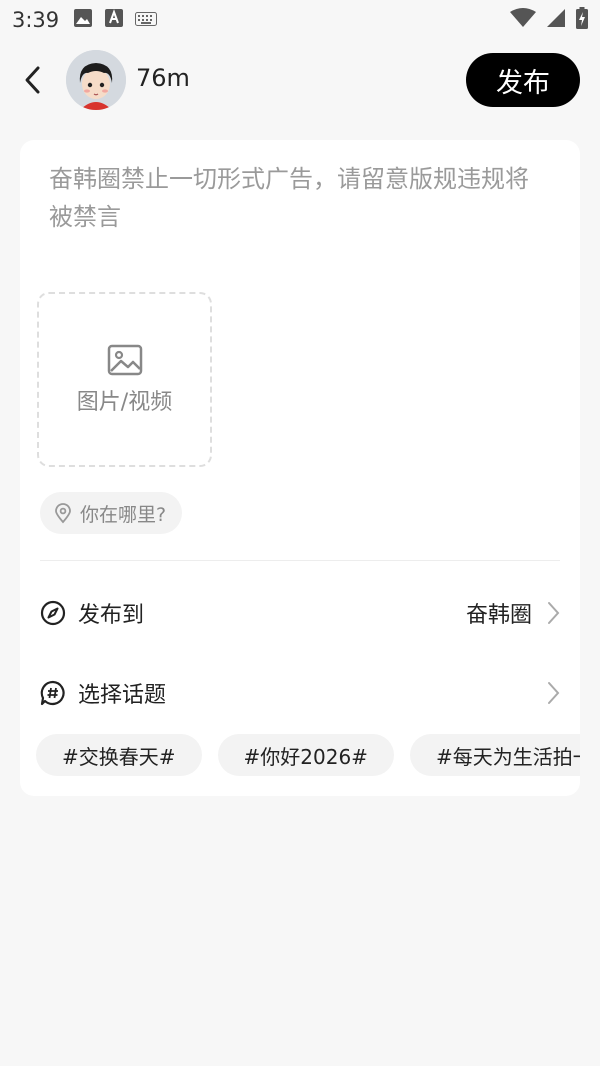 The width and height of the screenshot is (600, 1066). I want to click on status-notification-icons, so click(115, 20).